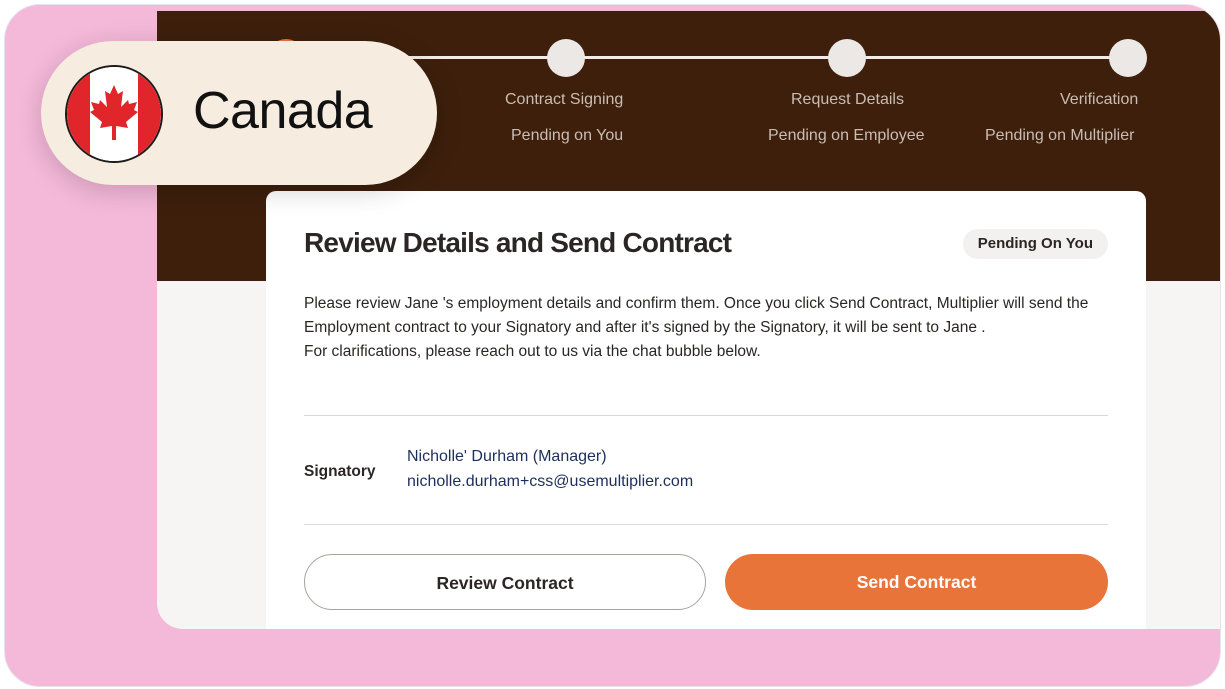 The height and width of the screenshot is (689, 1225). Describe the element at coordinates (564, 99) in the screenshot. I see `step-title-contract-signing: Contract Signing` at that location.